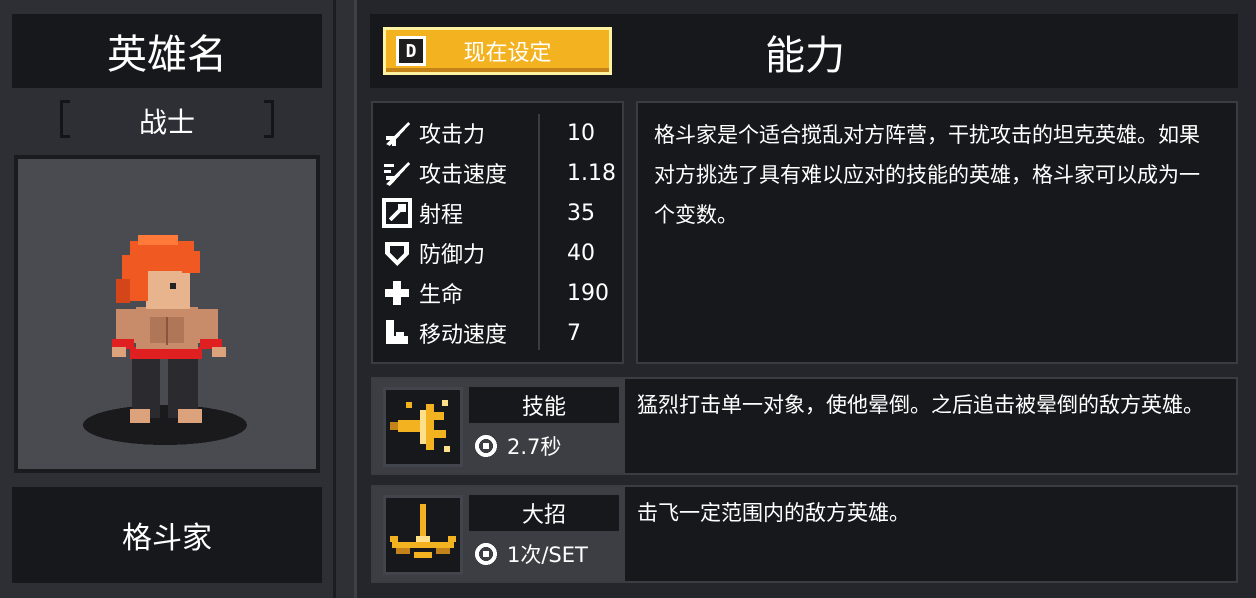 Image resolution: width=1256 pixels, height=598 pixels. What do you see at coordinates (452, 135) in the screenshot?
I see `stat-label: 攻击力` at bounding box center [452, 135].